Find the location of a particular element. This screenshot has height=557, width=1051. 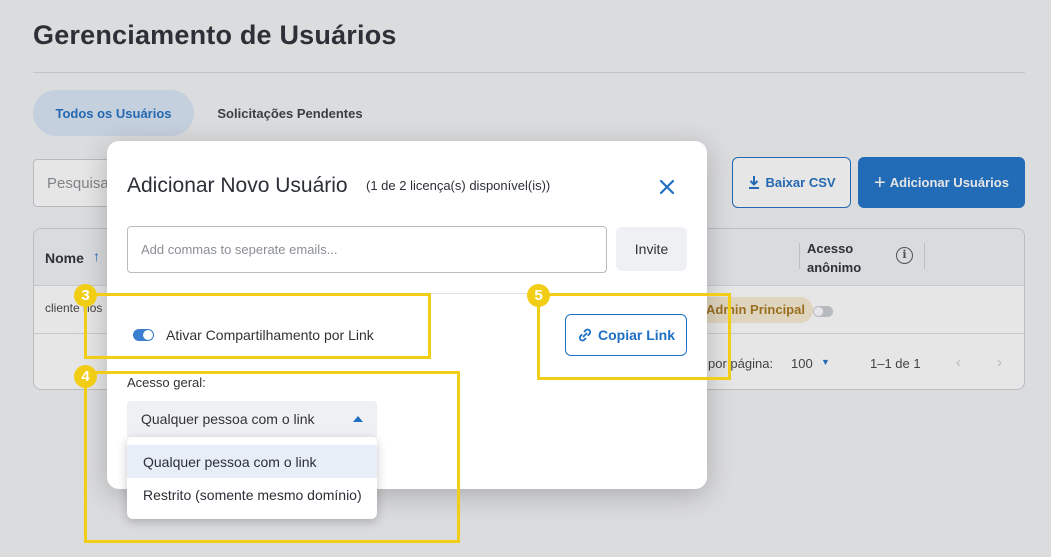

annotation-badge-3: 3 is located at coordinates (85, 295).